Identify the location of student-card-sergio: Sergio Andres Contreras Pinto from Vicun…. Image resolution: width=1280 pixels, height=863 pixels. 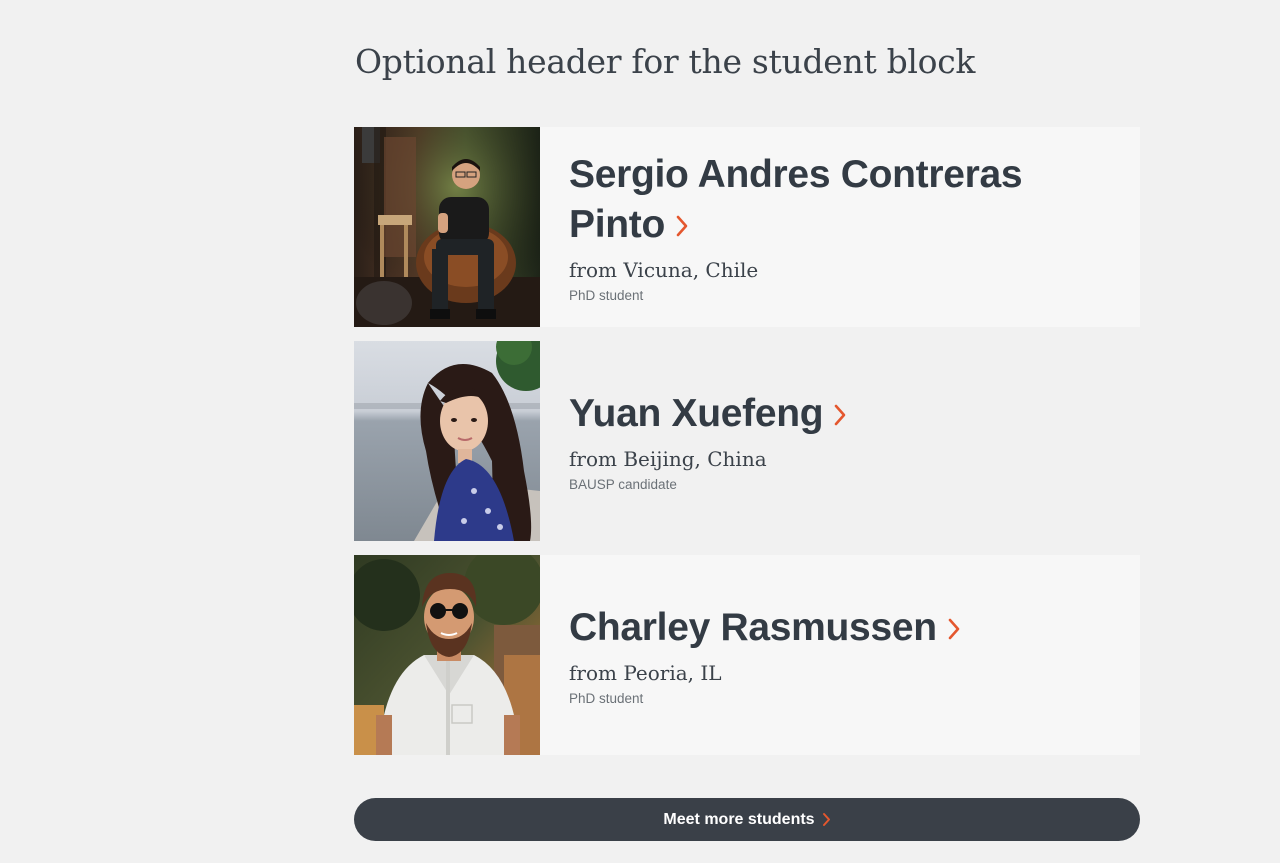
(747, 227).